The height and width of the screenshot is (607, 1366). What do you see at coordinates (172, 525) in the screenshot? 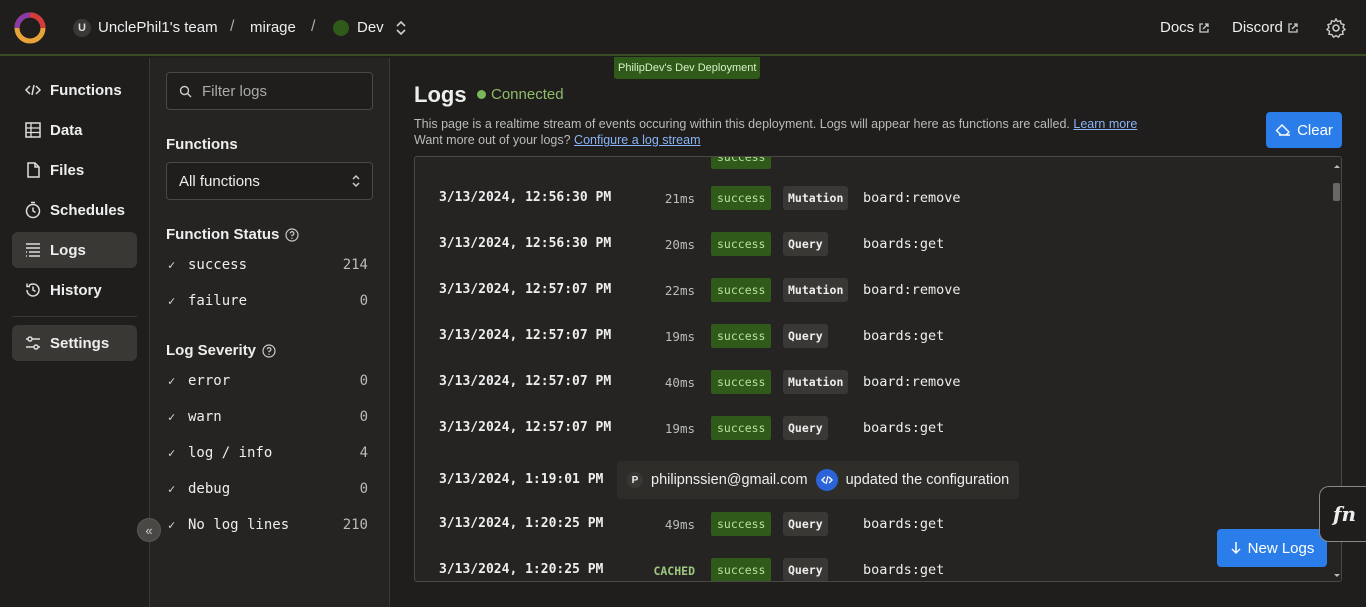
I see `checkmark-icon: ✓` at bounding box center [172, 525].